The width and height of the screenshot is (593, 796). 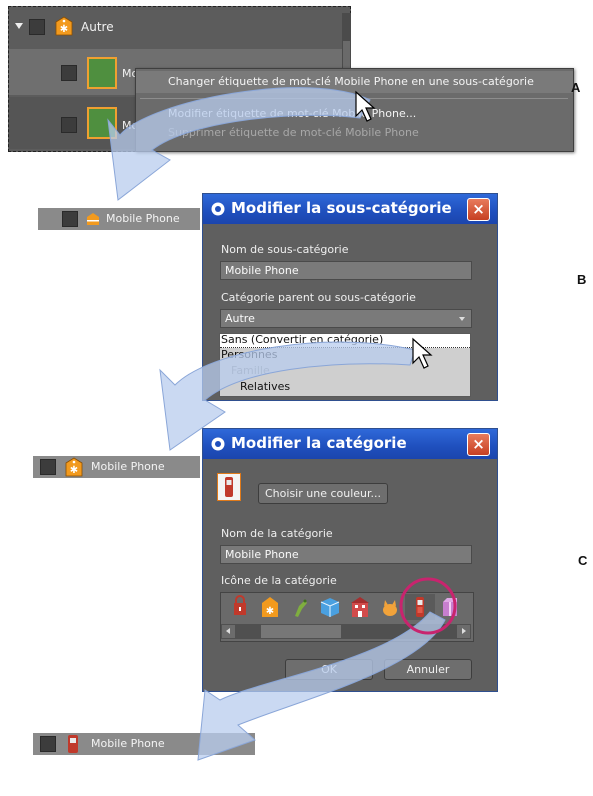 What do you see at coordinates (93, 219) in the screenshot?
I see `subcategory-icon` at bounding box center [93, 219].